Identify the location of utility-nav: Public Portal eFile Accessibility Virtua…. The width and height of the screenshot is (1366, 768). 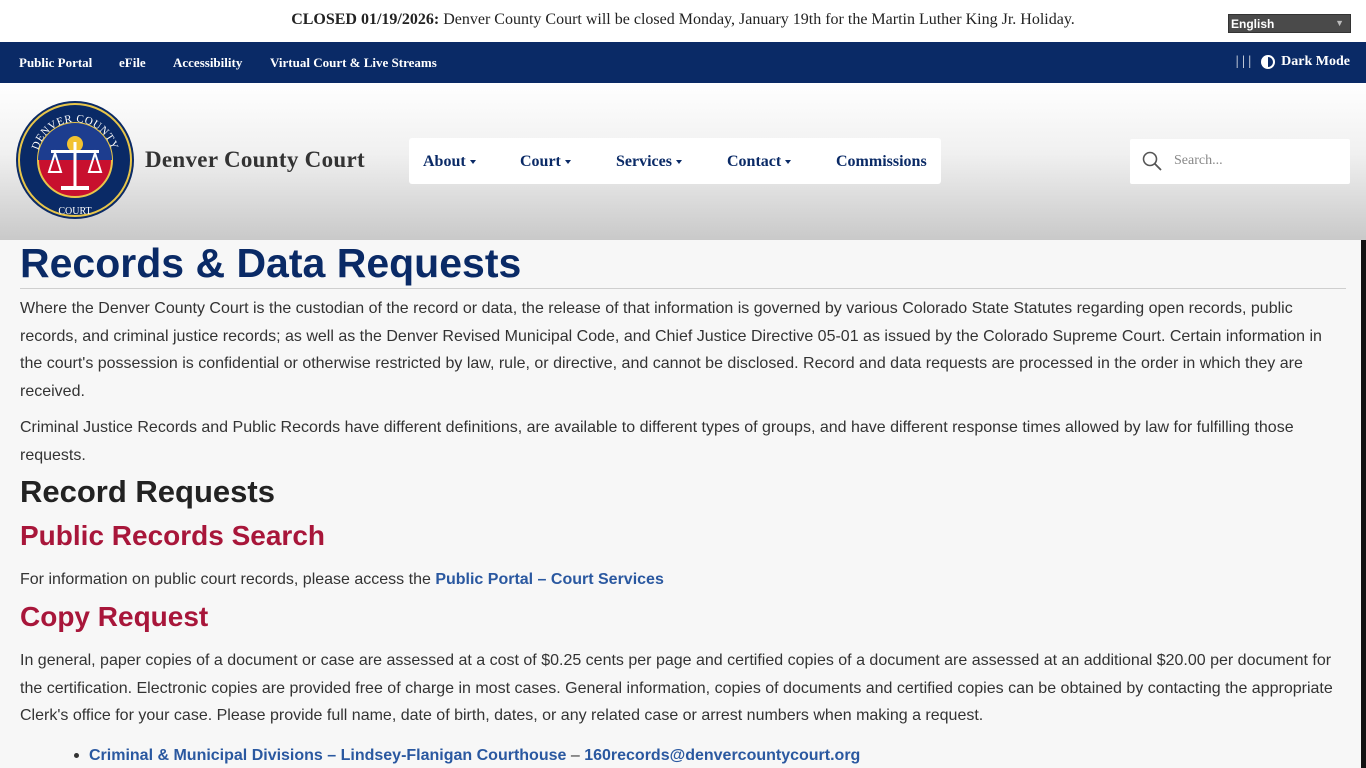
(683, 62).